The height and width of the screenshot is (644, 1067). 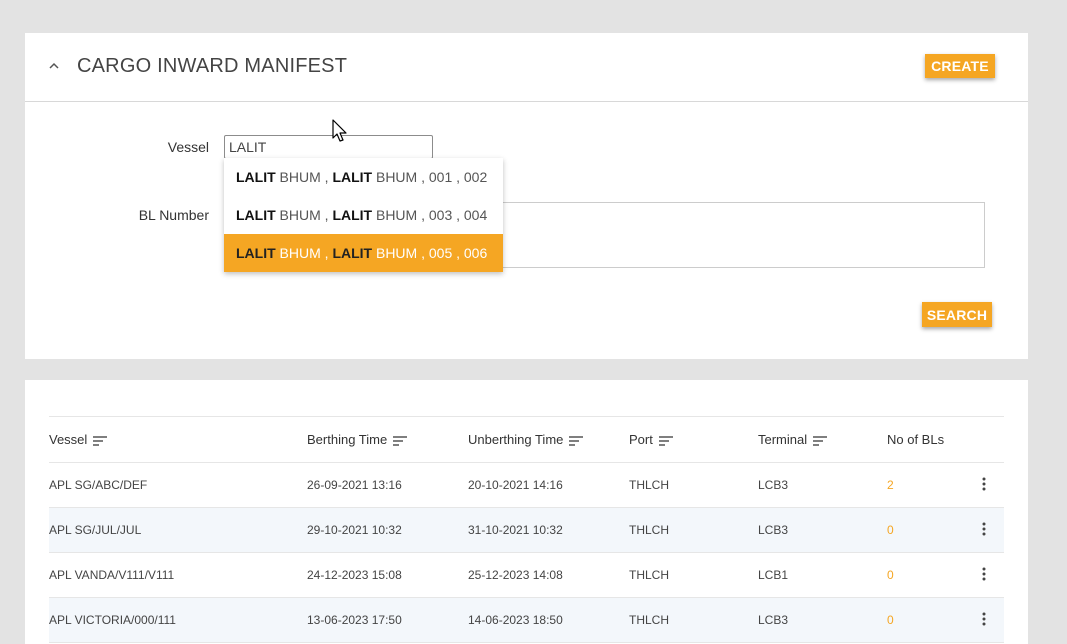 What do you see at coordinates (54, 66) in the screenshot?
I see `chevron-up-icon` at bounding box center [54, 66].